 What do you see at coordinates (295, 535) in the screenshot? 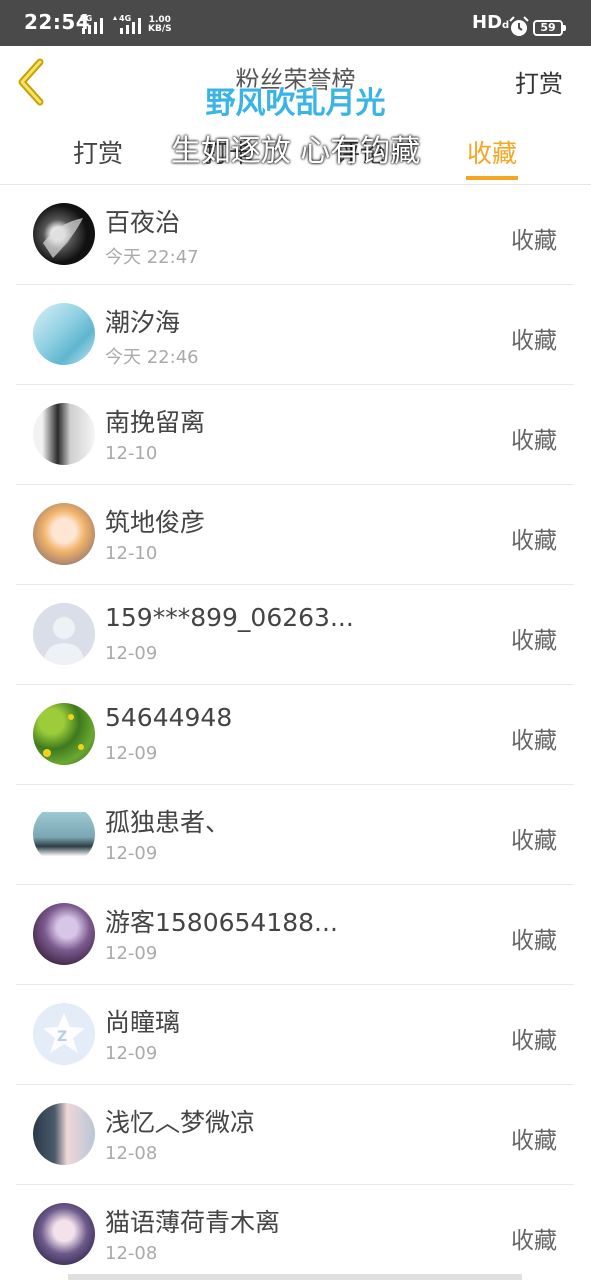
I see `list-item: 筑地俊彦 12-10 收藏` at bounding box center [295, 535].